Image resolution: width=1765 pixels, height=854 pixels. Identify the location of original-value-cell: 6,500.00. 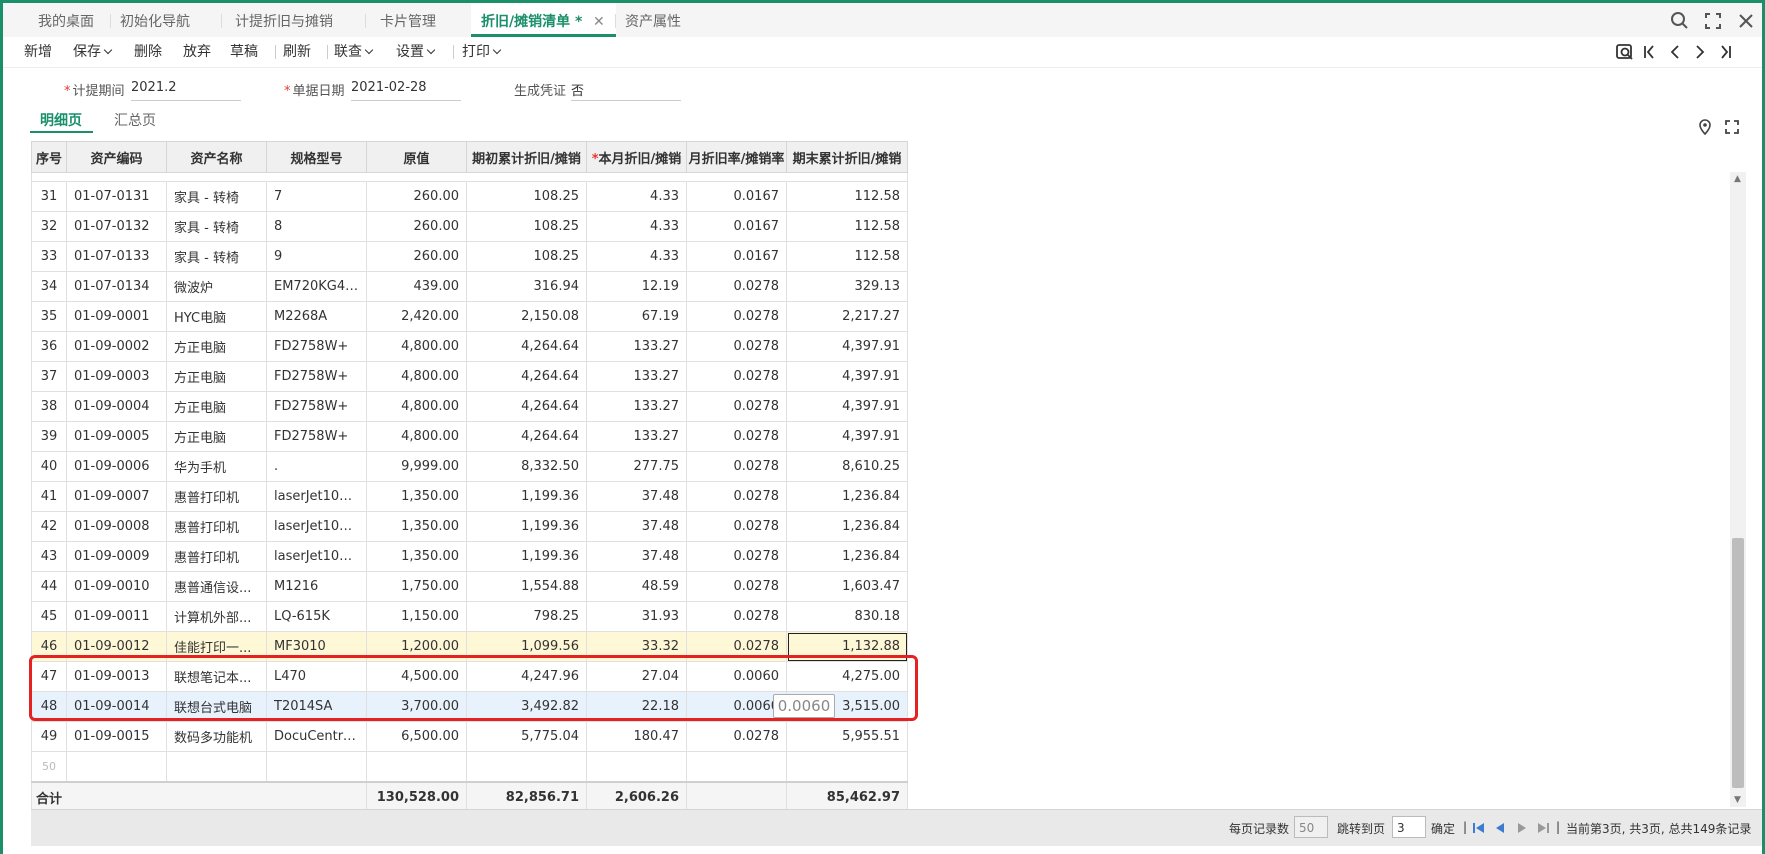
(416, 736).